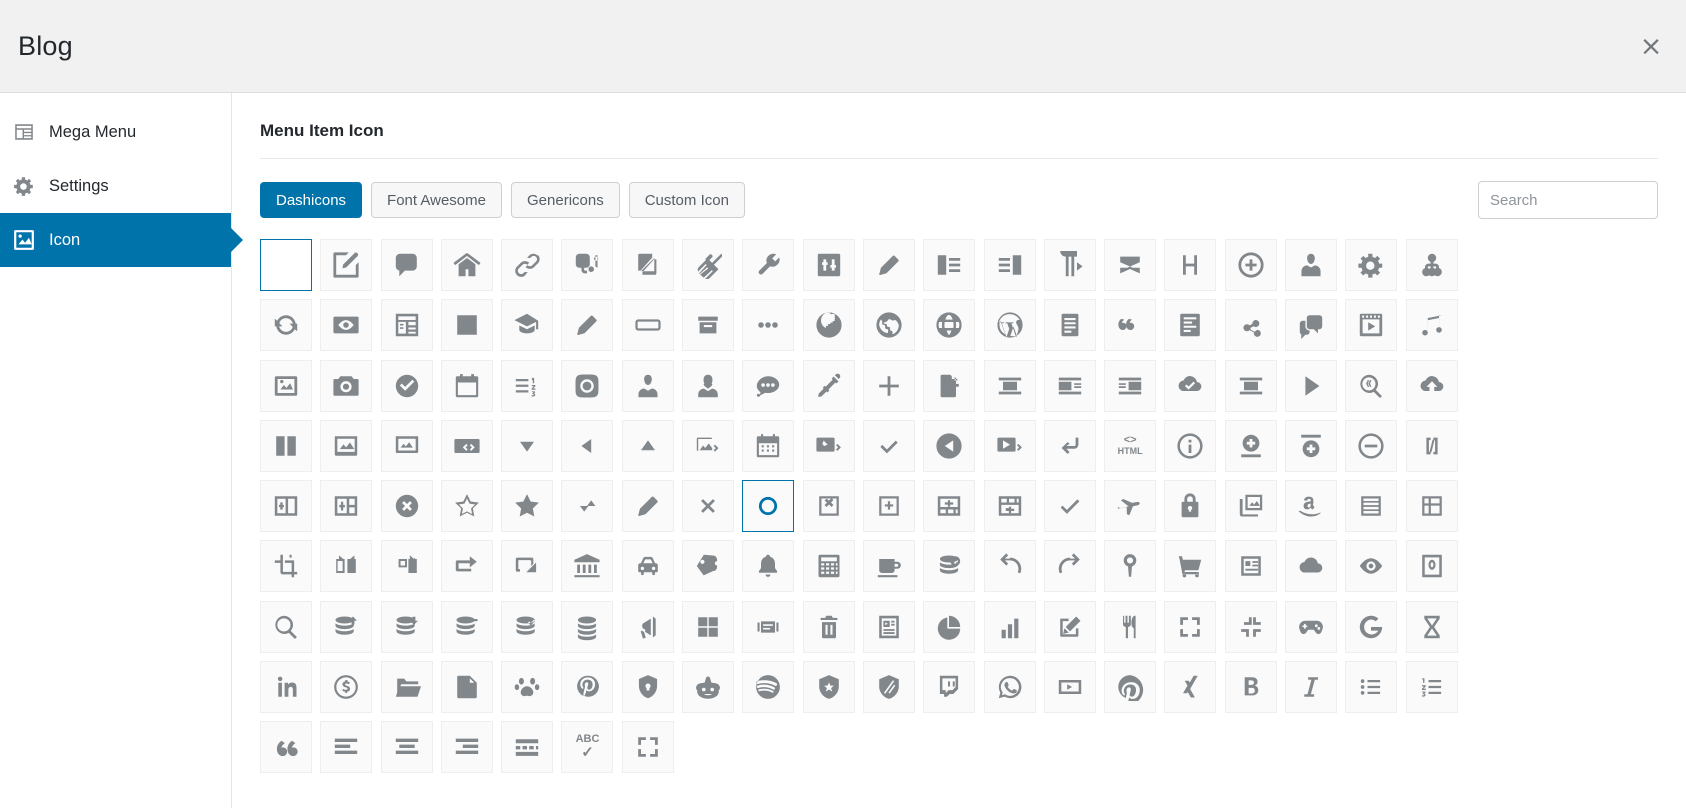  What do you see at coordinates (587, 626) in the screenshot?
I see `icon-cell-database` at bounding box center [587, 626].